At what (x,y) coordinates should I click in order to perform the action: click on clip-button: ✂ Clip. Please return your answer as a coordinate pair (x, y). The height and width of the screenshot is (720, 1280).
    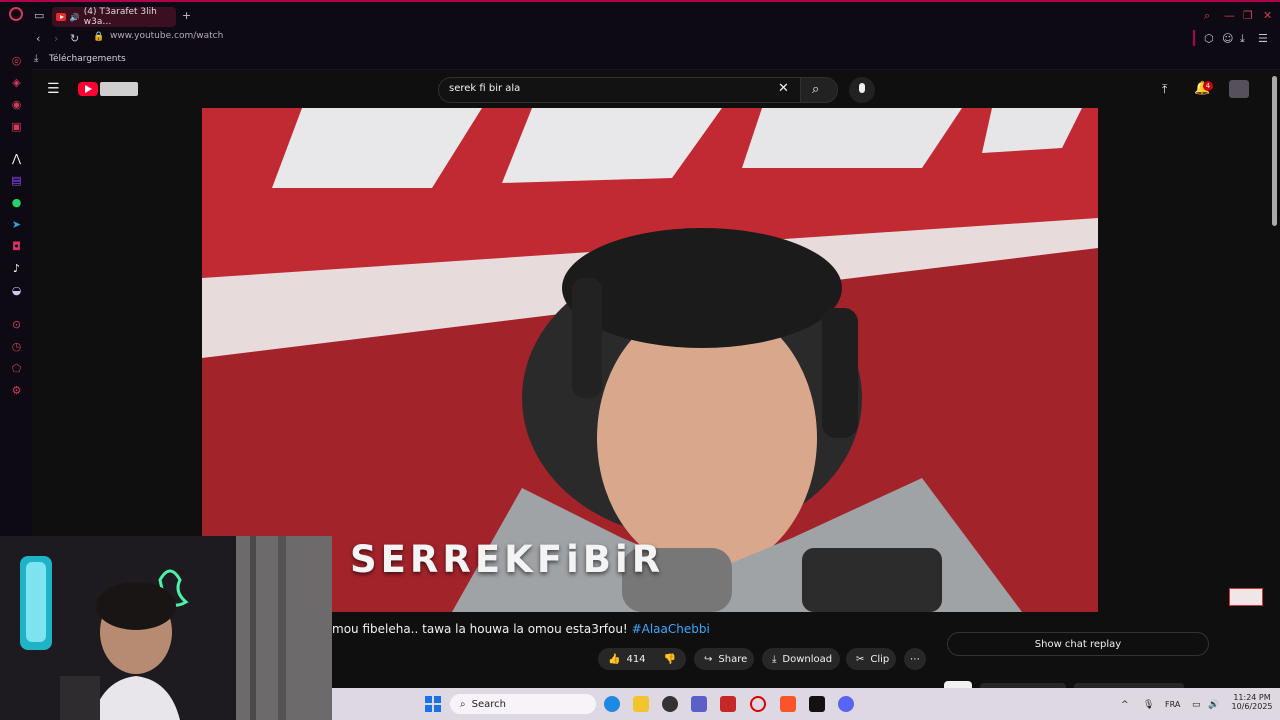
    Looking at the image, I should click on (871, 659).